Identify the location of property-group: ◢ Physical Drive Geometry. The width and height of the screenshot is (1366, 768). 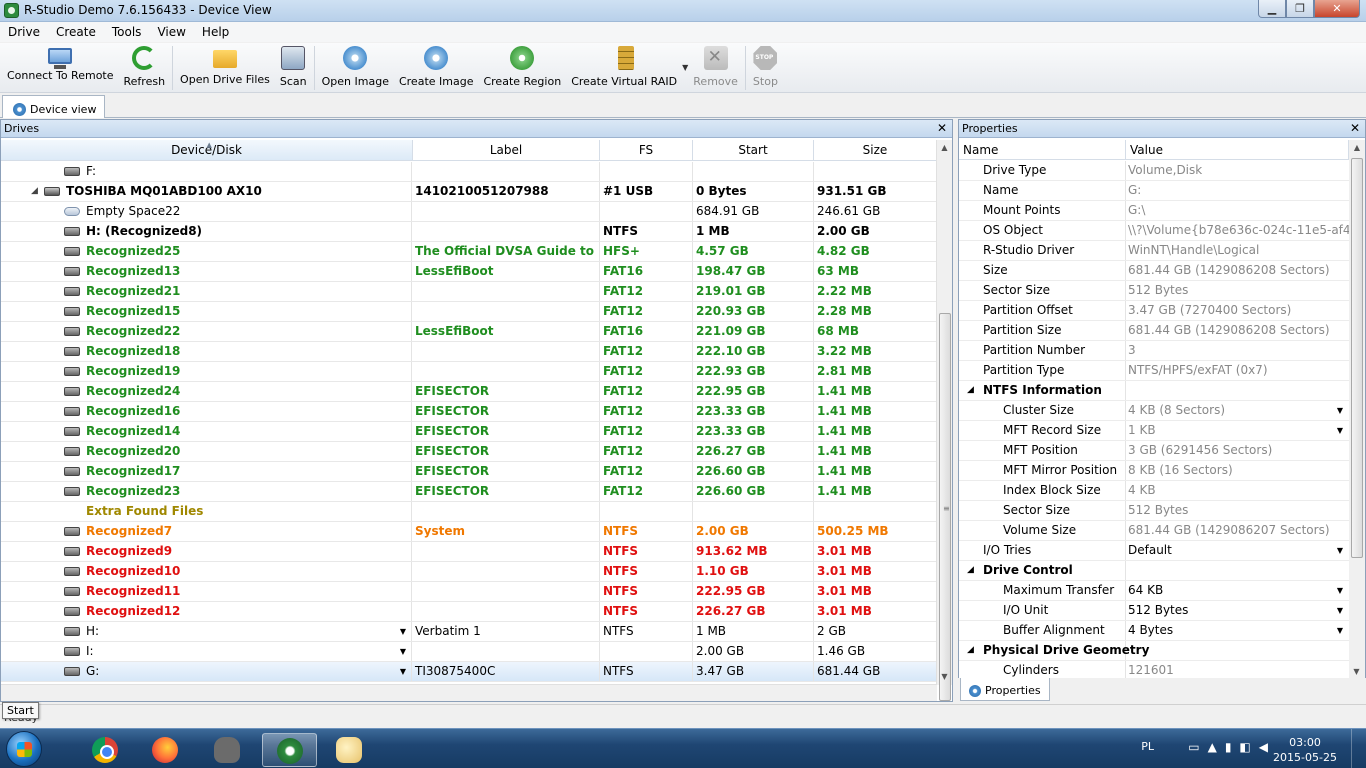
(1154, 651).